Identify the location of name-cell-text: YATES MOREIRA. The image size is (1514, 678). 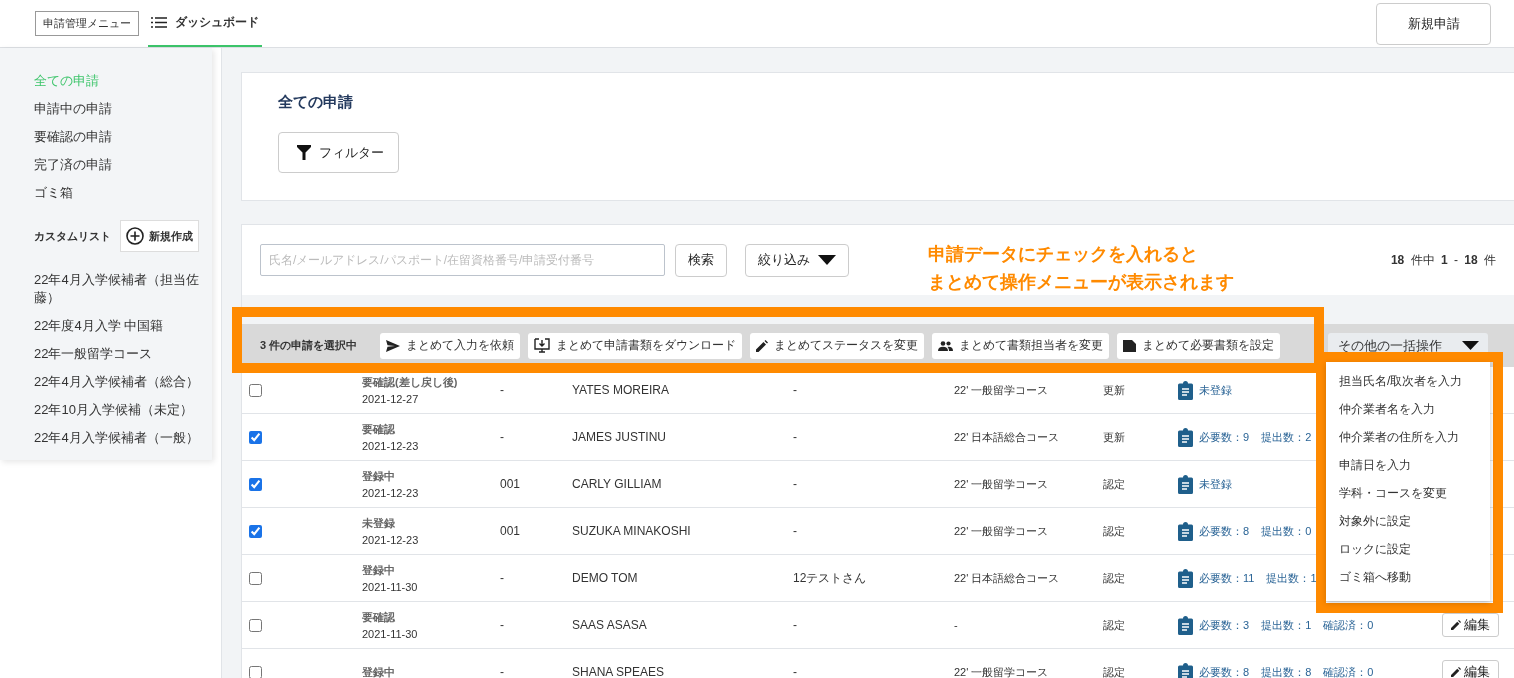
(621, 390).